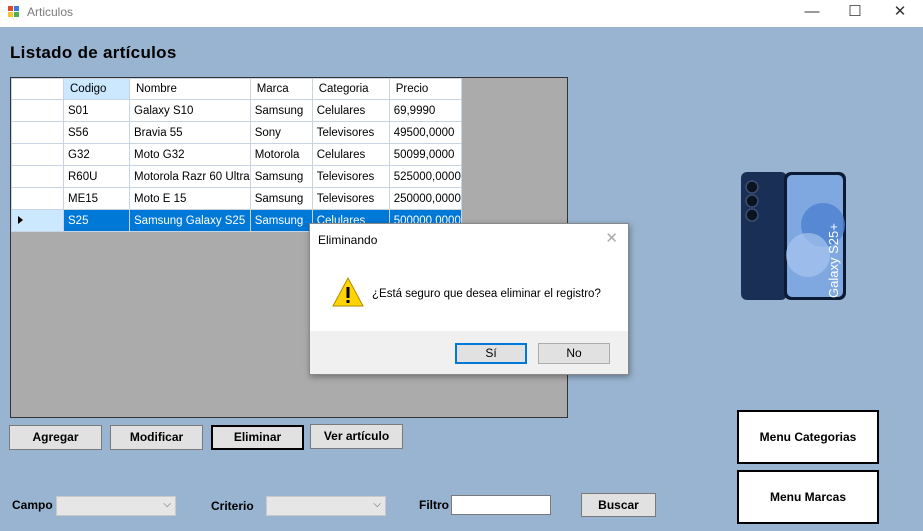 Image resolution: width=923 pixels, height=531 pixels. What do you see at coordinates (55, 437) in the screenshot?
I see `agregar-button: Agregar` at bounding box center [55, 437].